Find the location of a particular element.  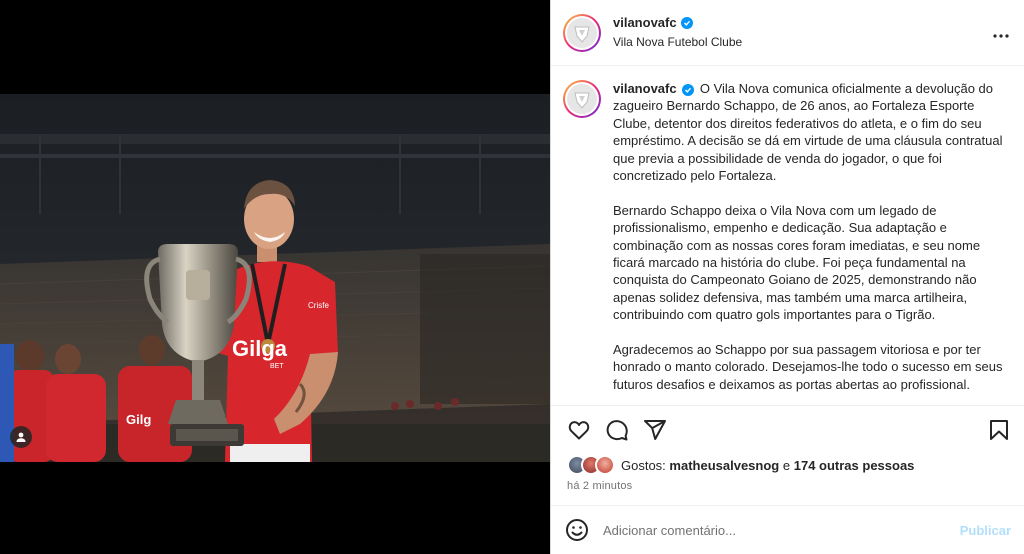

action-bar is located at coordinates (617, 430).